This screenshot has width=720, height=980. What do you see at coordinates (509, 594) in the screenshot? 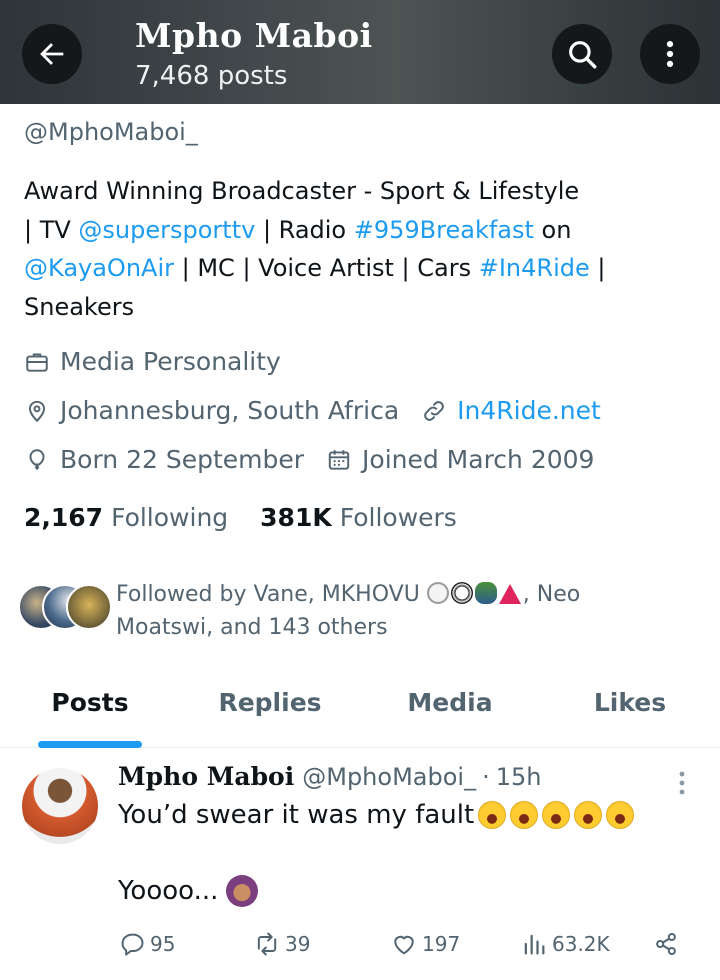
I see `red-triangle-emoji-icon` at bounding box center [509, 594].